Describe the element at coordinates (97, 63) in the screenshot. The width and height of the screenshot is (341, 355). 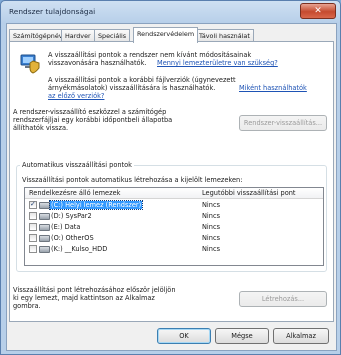
I see `intro-line-2: visszavonására használhatók.` at that location.